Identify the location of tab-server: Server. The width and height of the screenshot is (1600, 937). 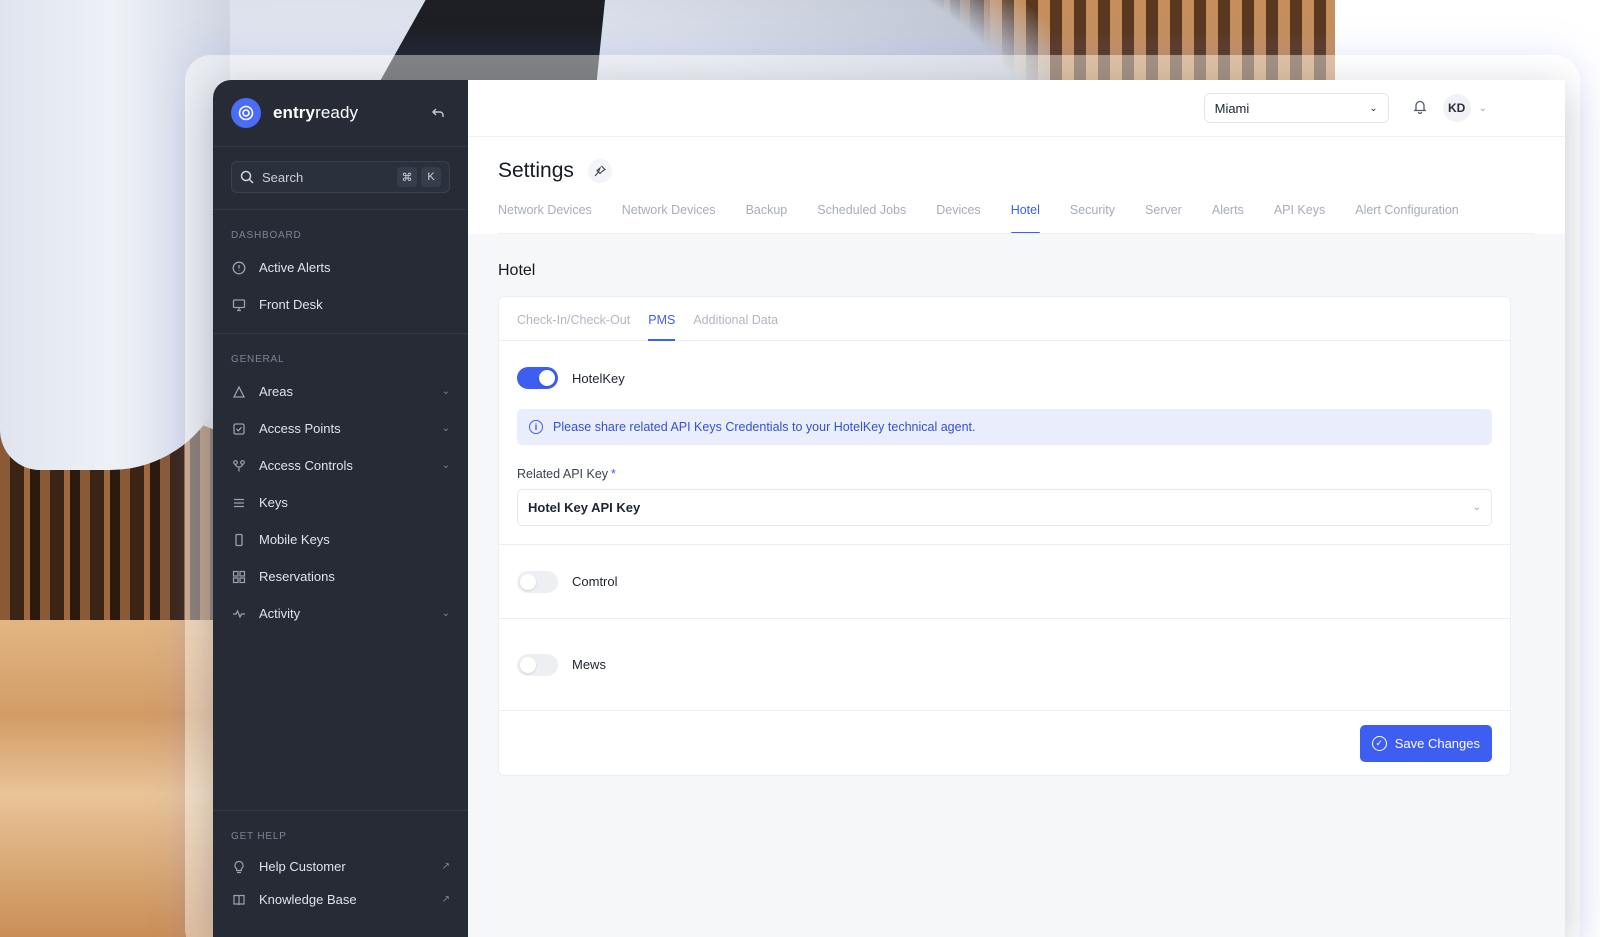
(1163, 218).